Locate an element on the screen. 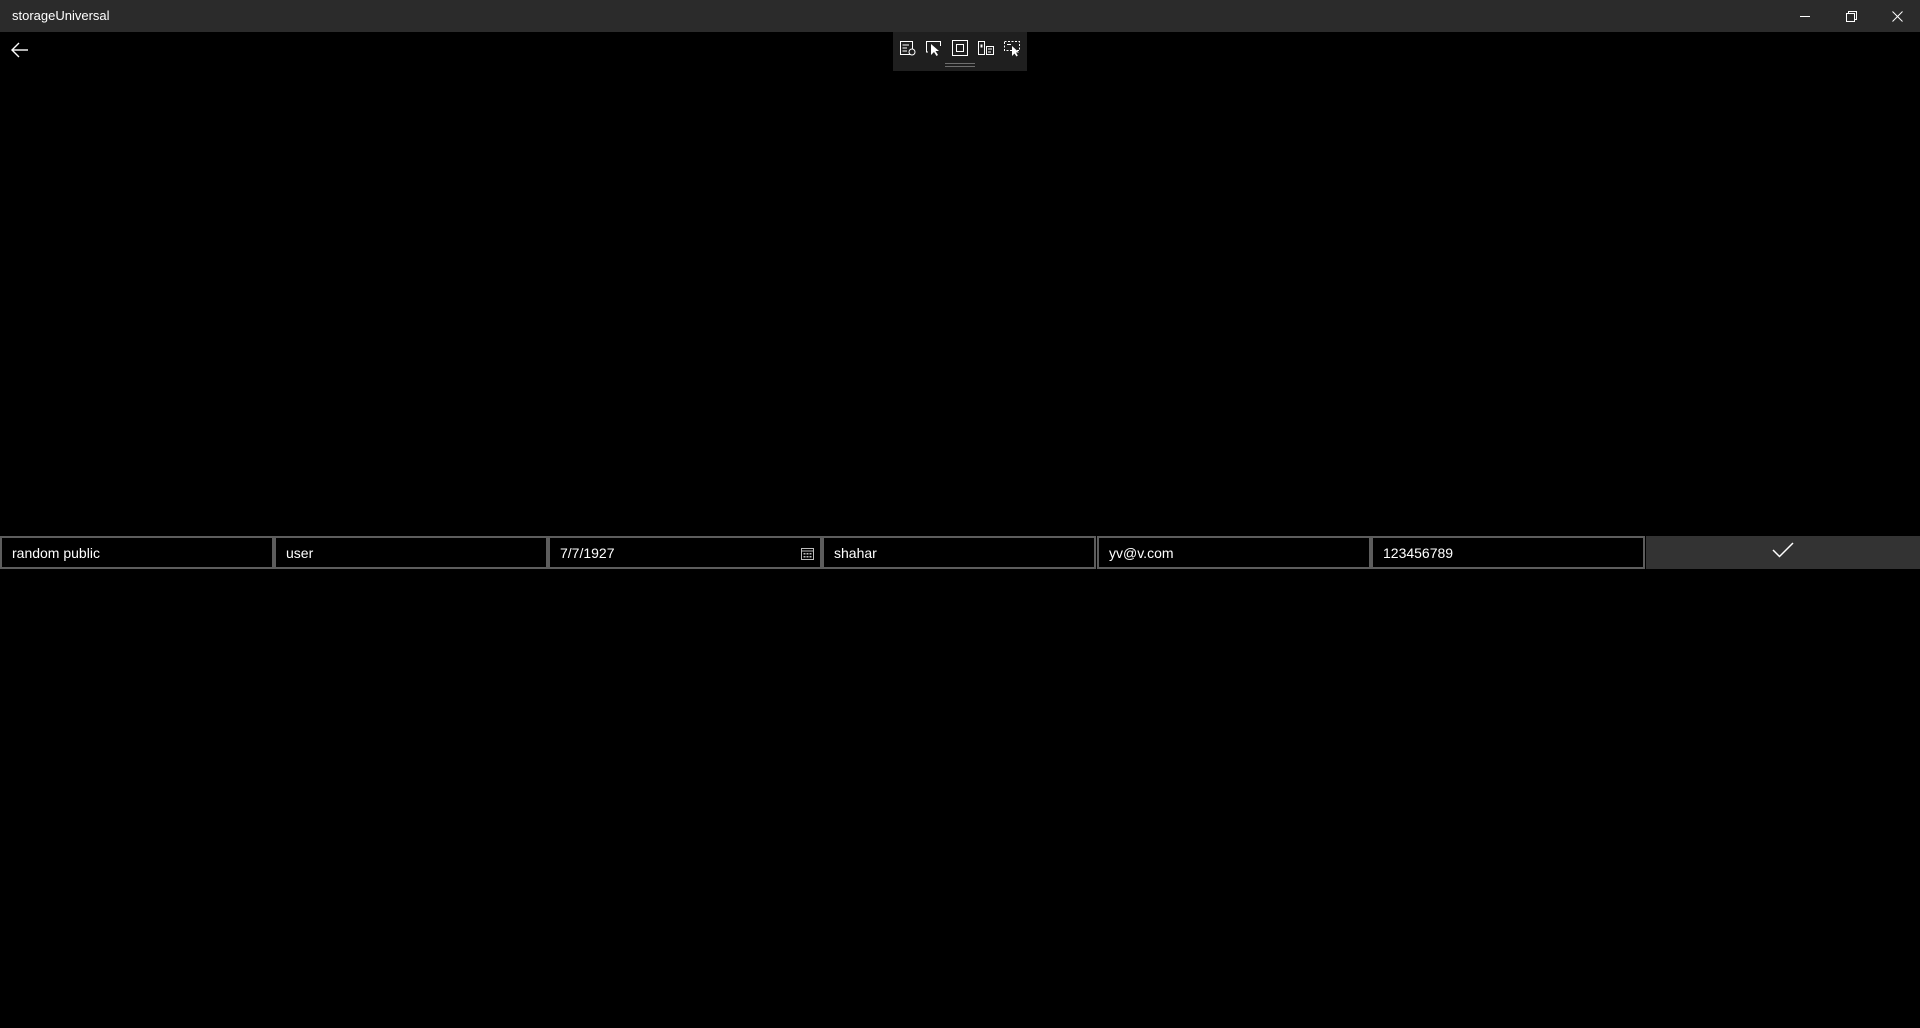 This screenshot has height=1028, width=1920. submit-button is located at coordinates (1783, 552).